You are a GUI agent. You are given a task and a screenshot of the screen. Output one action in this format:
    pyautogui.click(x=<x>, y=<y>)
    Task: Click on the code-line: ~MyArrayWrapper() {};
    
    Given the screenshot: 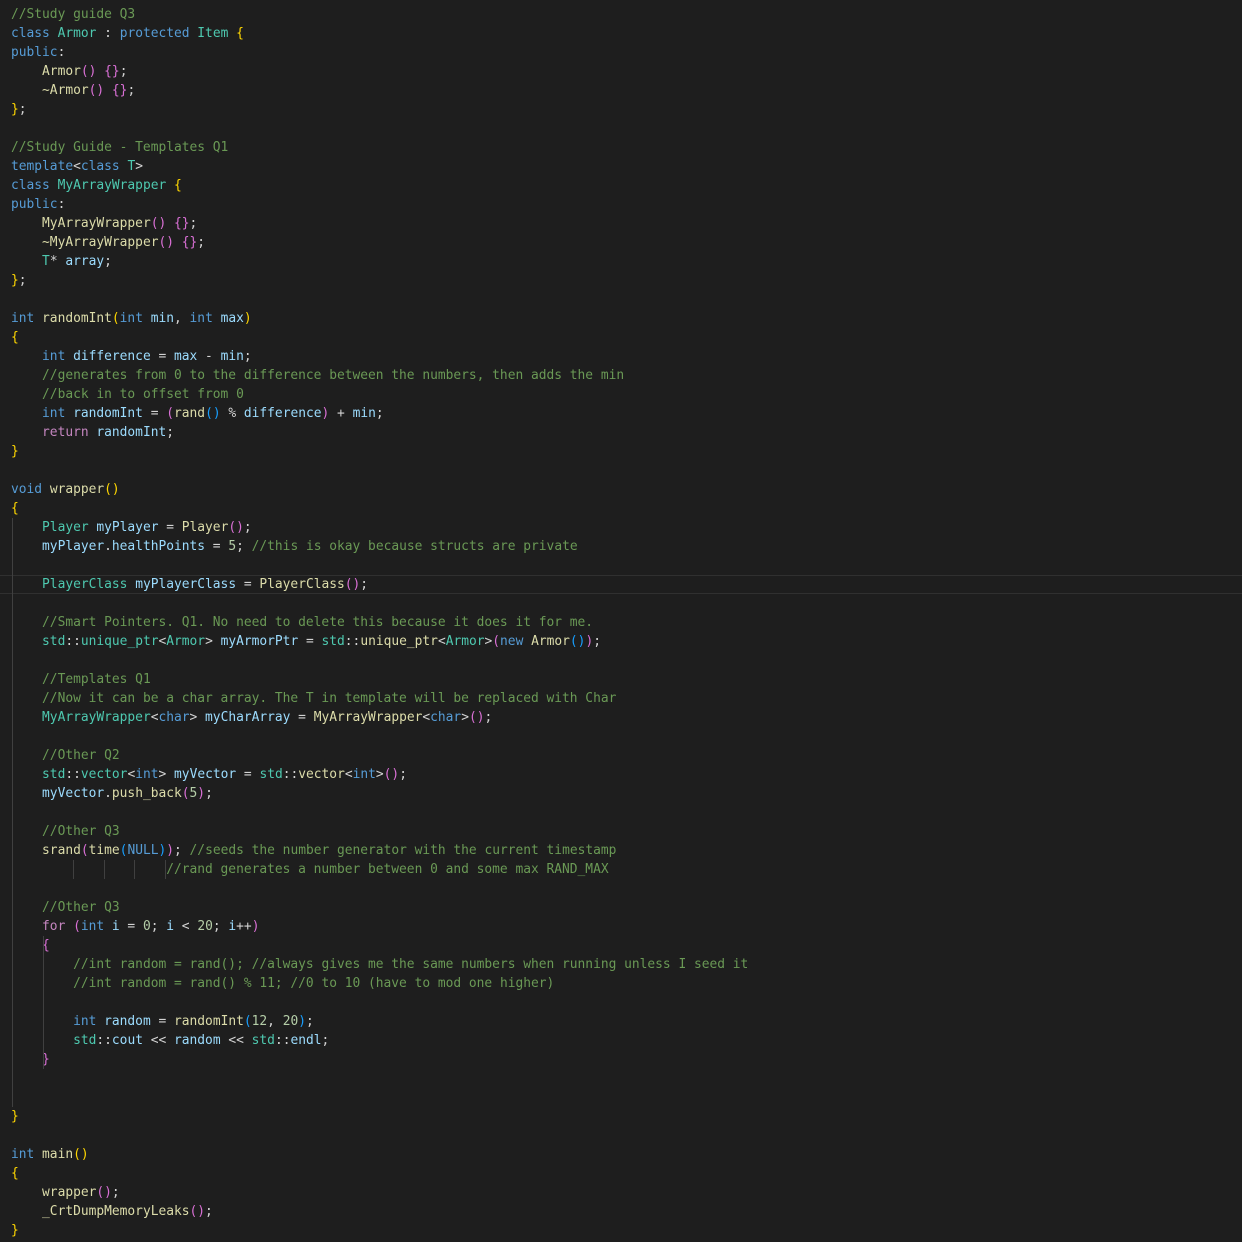 What is the action you would take?
    pyautogui.click(x=621, y=242)
    